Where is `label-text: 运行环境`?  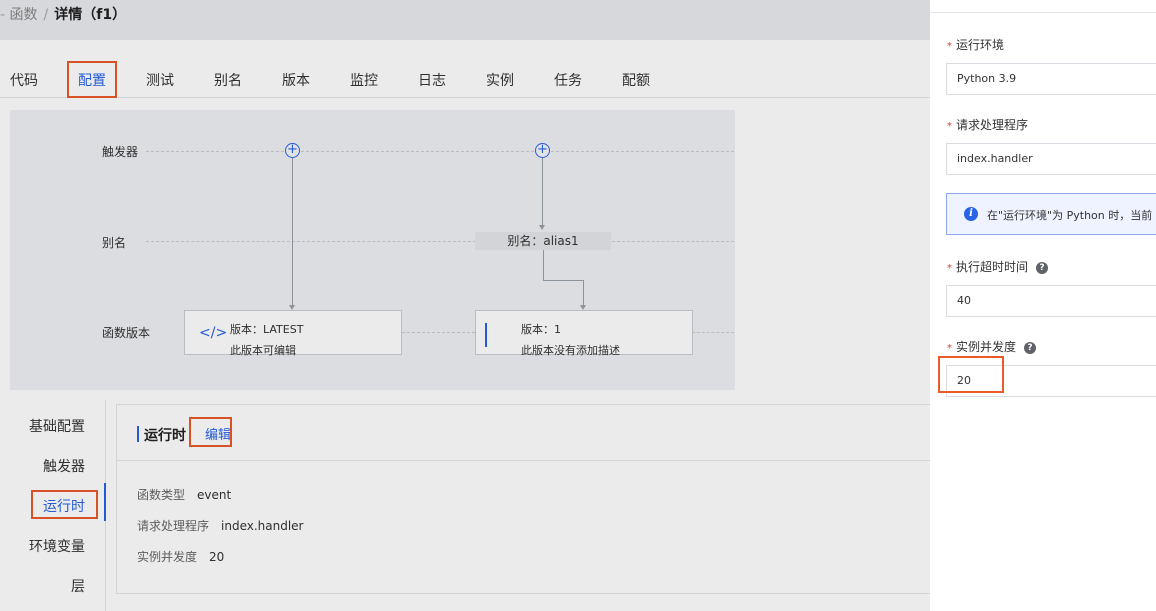
label-text: 运行环境 is located at coordinates (980, 45).